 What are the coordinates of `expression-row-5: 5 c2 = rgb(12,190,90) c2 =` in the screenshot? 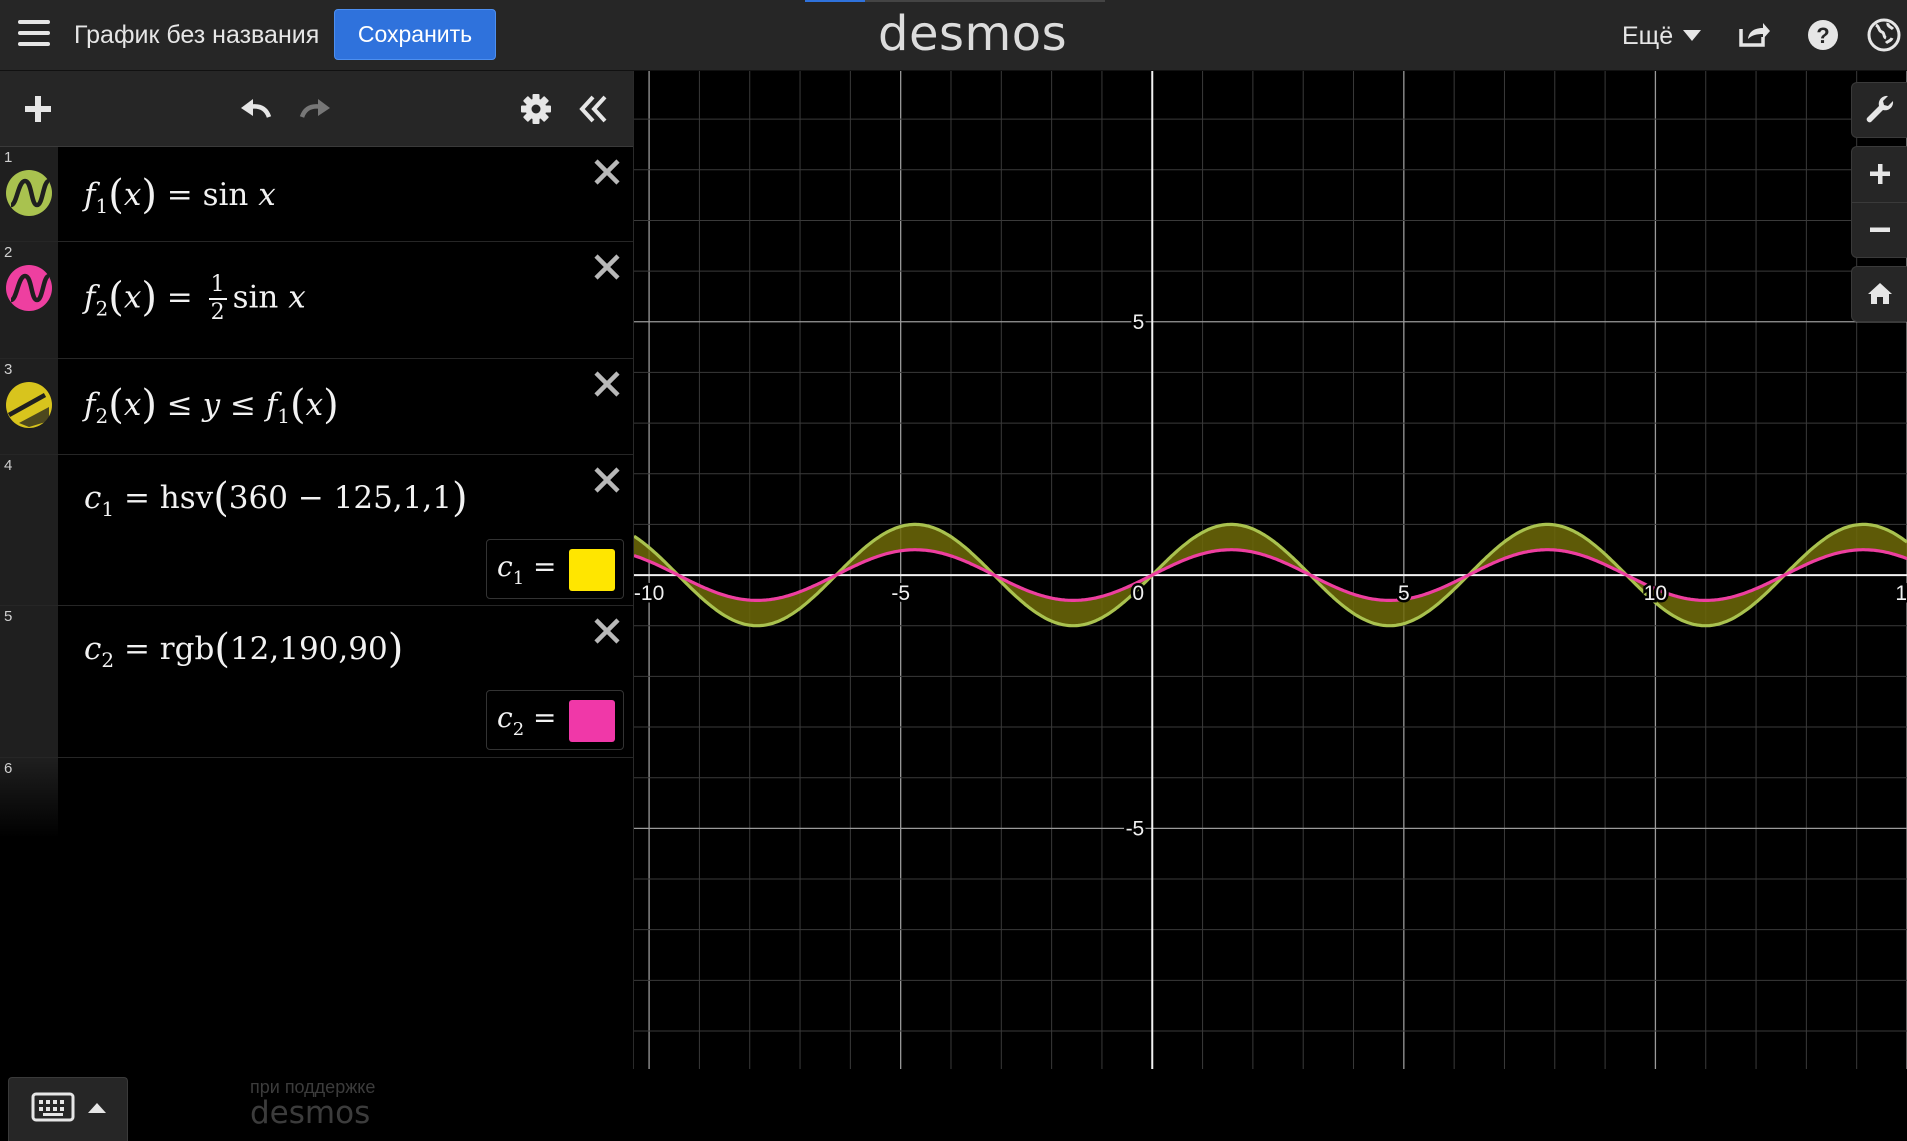 It's located at (316, 682).